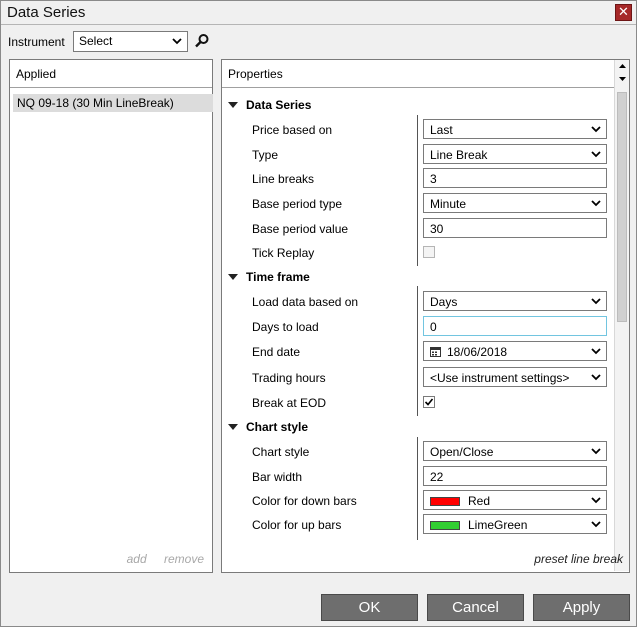 Image resolution: width=637 pixels, height=627 pixels. I want to click on scroll-down-icon, so click(622, 78).